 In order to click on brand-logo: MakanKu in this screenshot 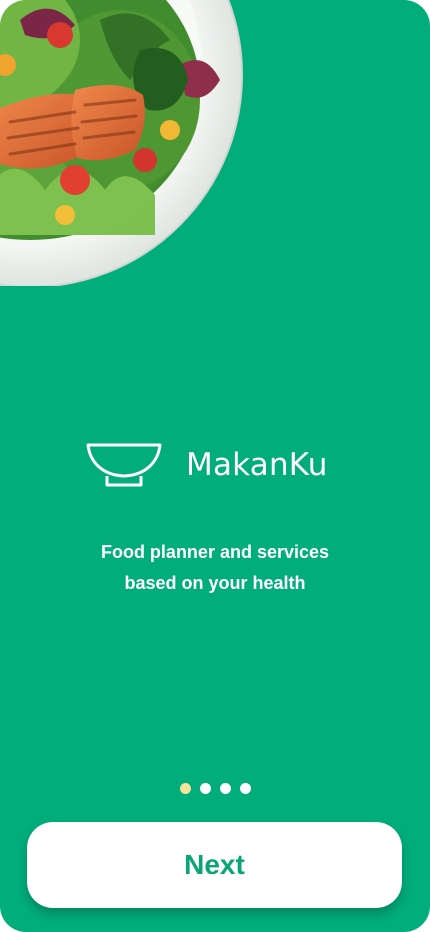, I will do `click(207, 465)`.